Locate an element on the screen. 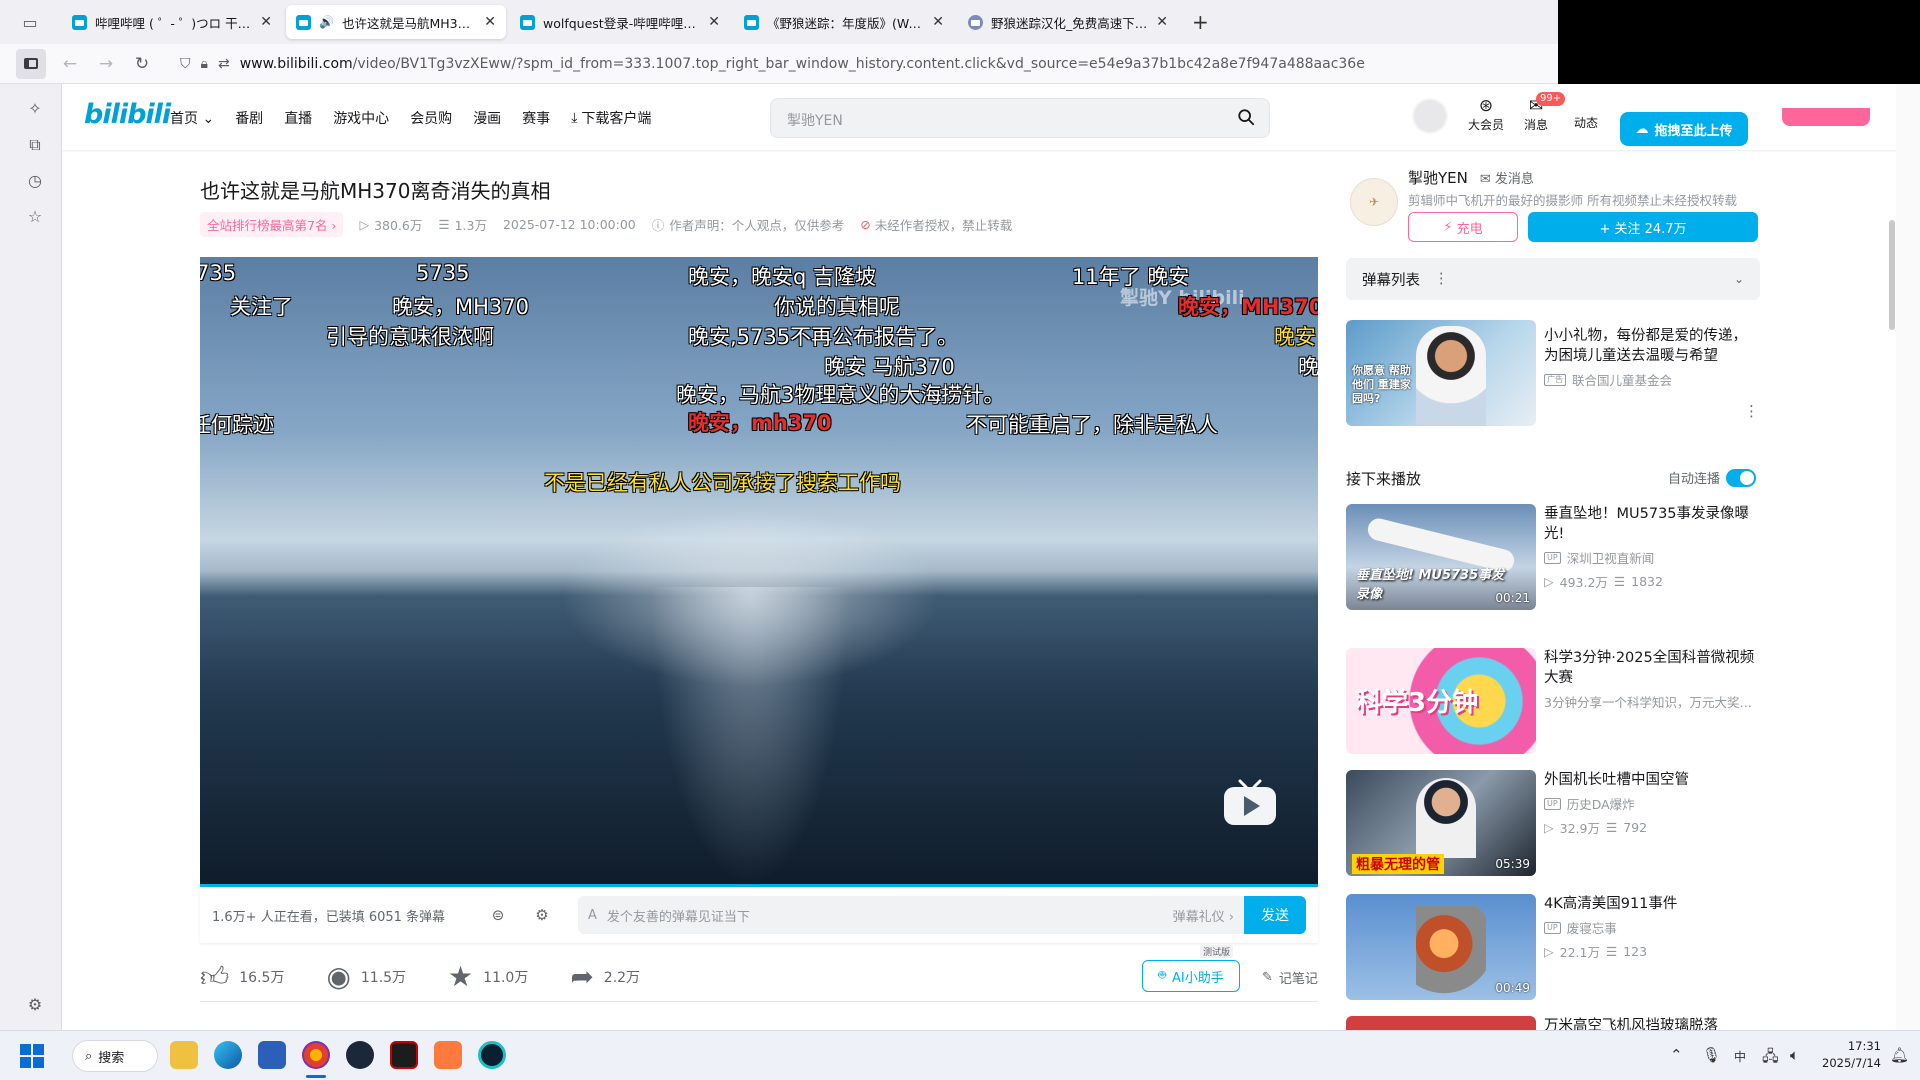 The width and height of the screenshot is (1920, 1080). recommendation-card: 万米高空飞机风挡玻璃脱落 is located at coordinates (1553, 1023).